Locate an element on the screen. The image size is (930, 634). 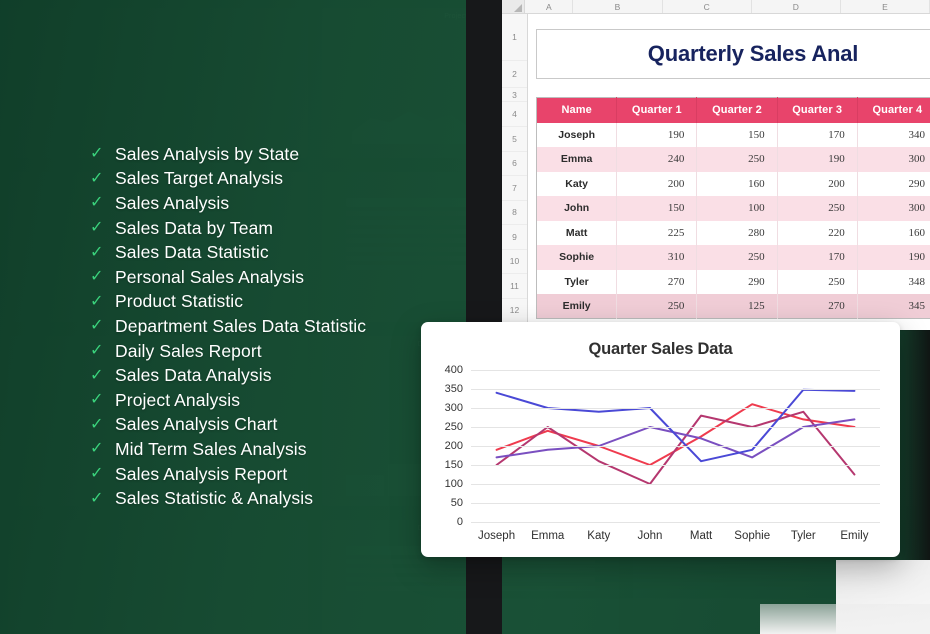
list-item-label: Product Statistic is located at coordinates (179, 301).